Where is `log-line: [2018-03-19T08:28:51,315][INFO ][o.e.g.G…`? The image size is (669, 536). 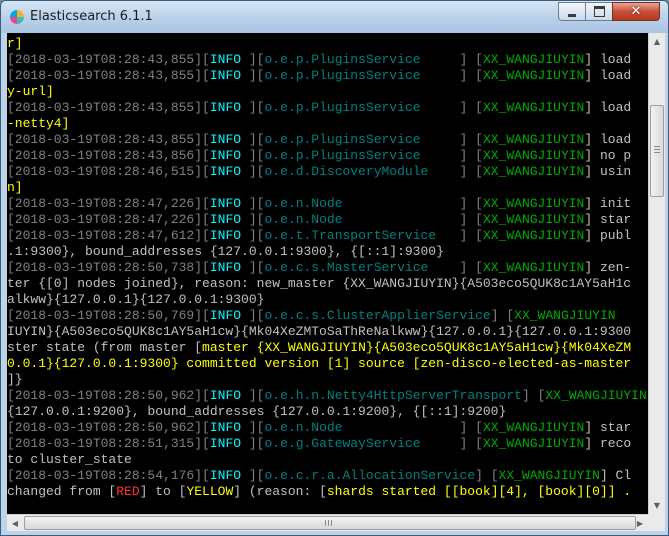 log-line: [2018-03-19T08:28:51,315][INFO ][o.e.g.G… is located at coordinates (327, 444).